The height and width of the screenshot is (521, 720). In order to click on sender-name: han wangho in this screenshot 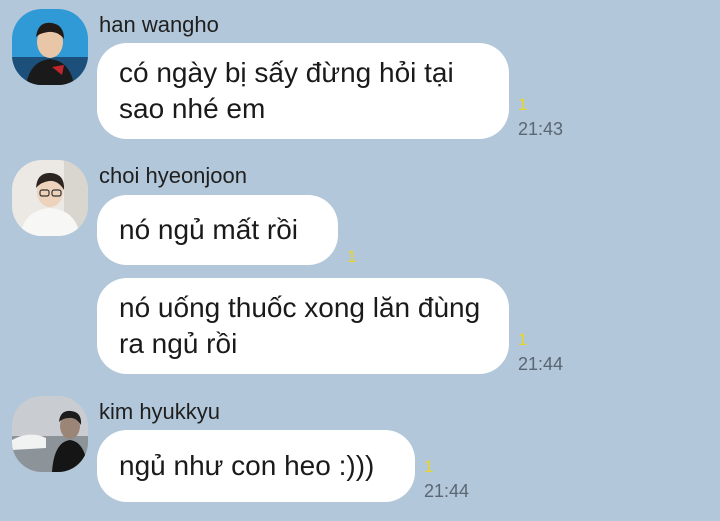, I will do `click(159, 24)`.